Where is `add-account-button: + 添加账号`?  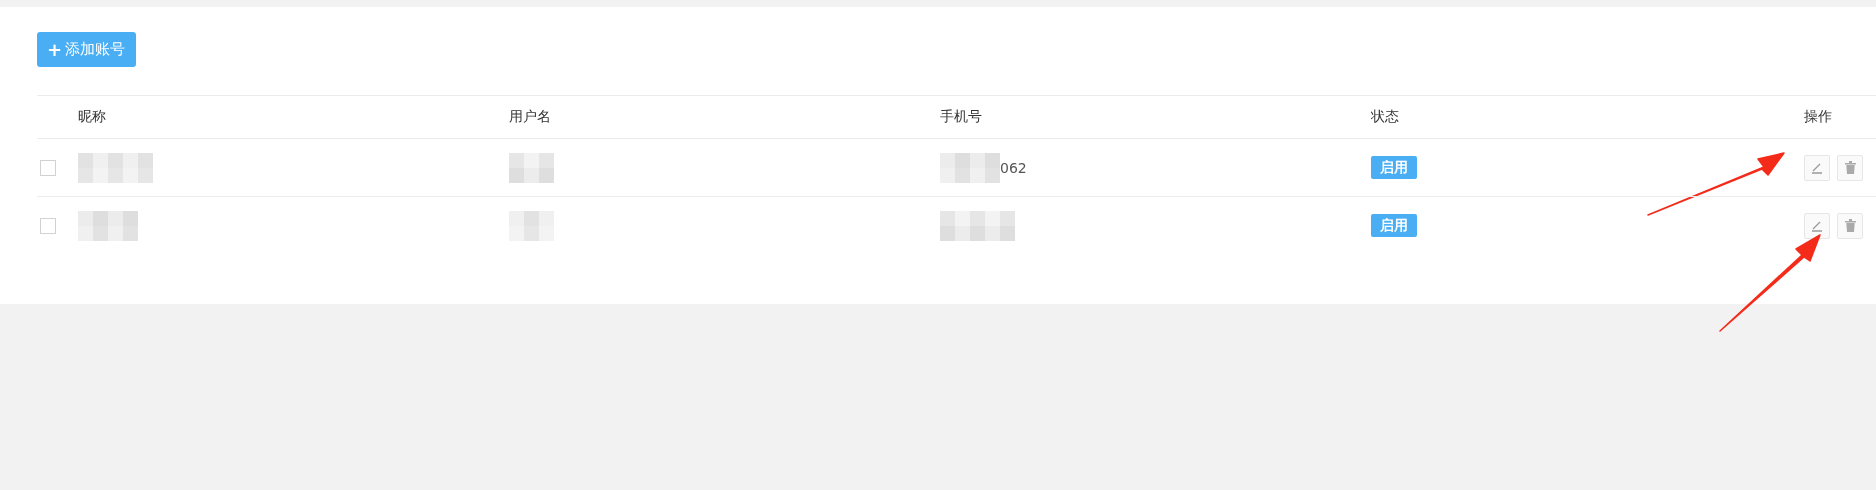
add-account-button: + 添加账号 is located at coordinates (87, 49).